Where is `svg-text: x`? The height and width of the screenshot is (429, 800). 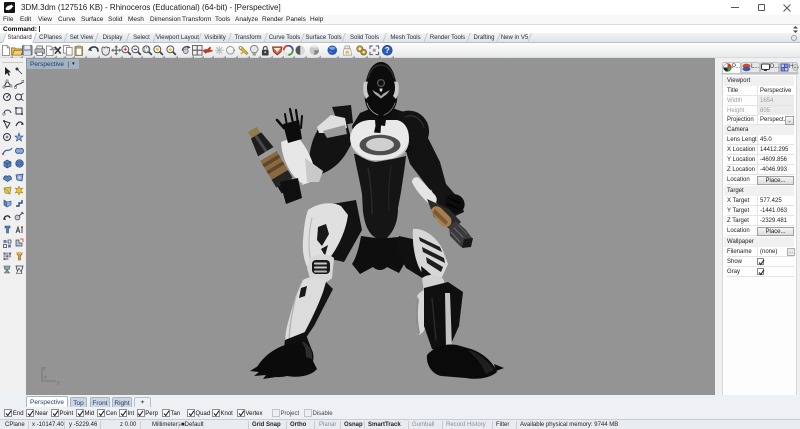
svg-text: x is located at coordinates (45, 378).